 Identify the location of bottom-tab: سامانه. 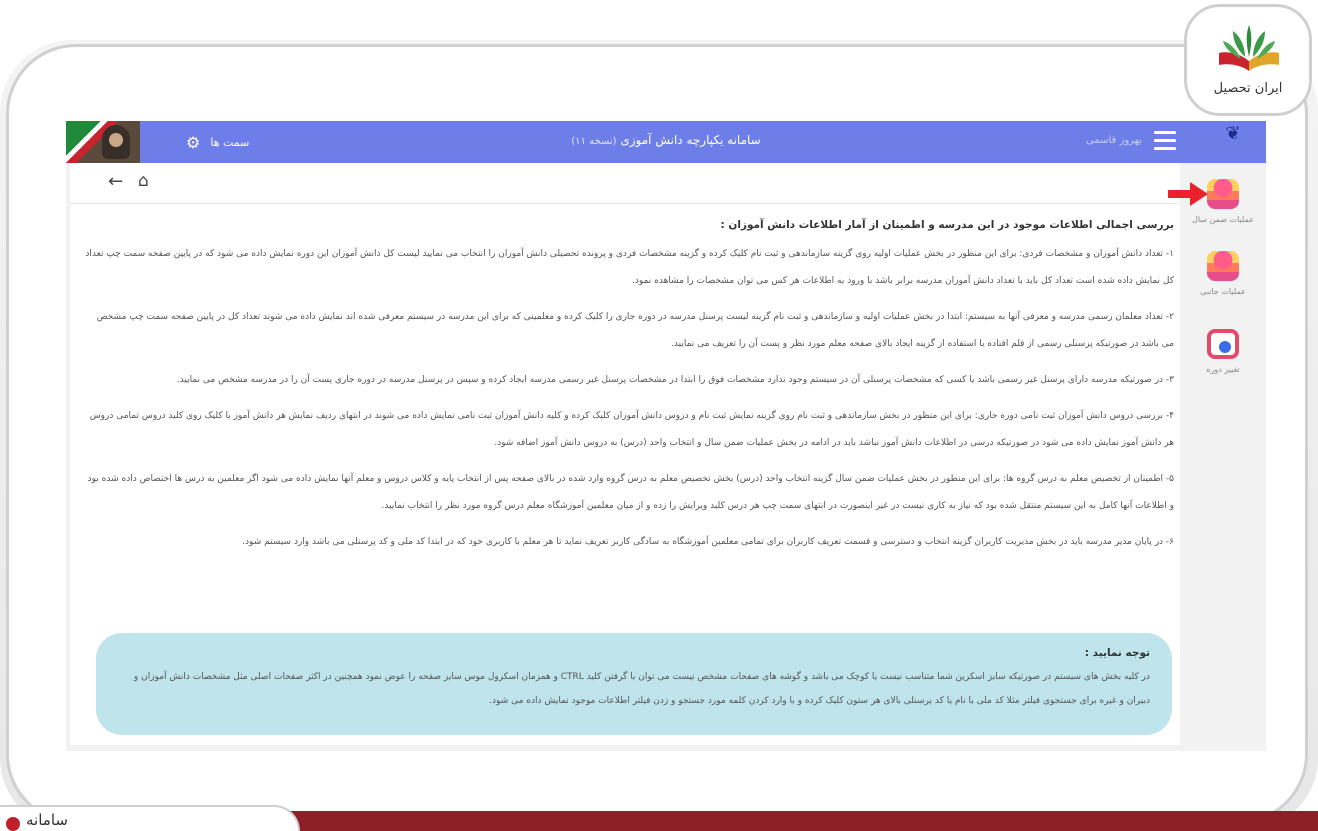
(150, 818).